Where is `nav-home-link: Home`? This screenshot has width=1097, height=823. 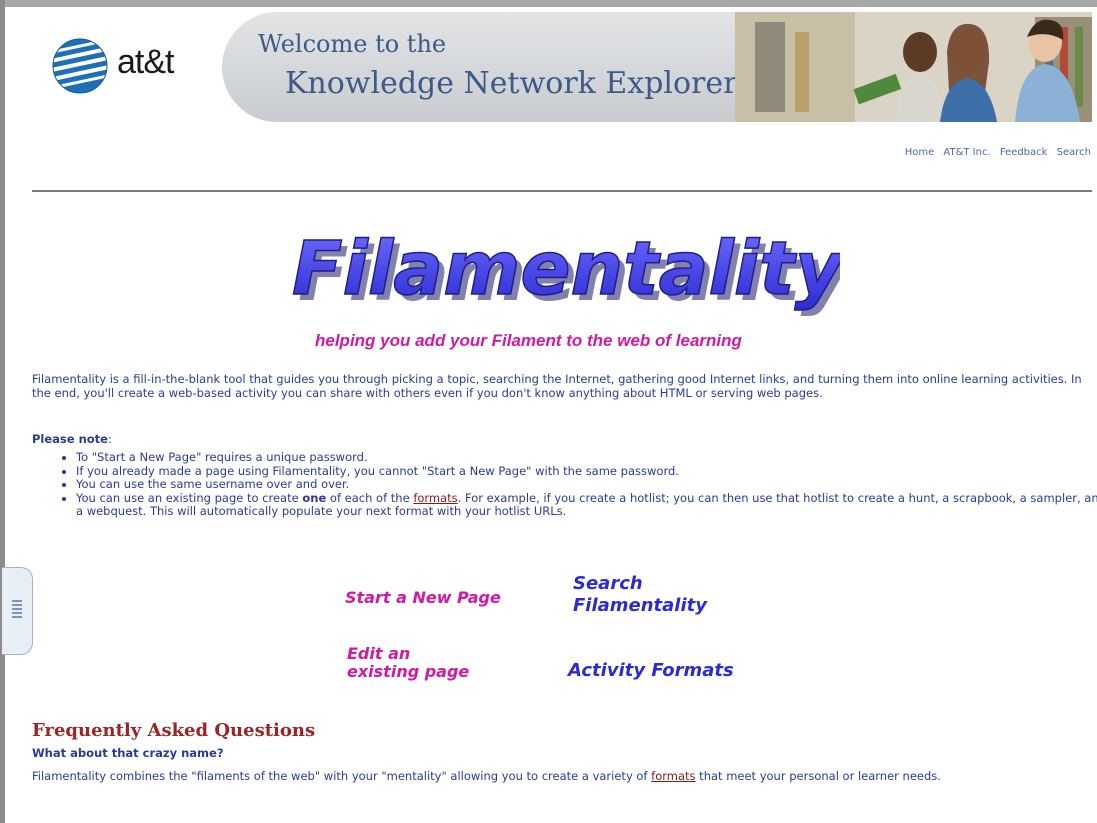
nav-home-link: Home is located at coordinates (920, 152).